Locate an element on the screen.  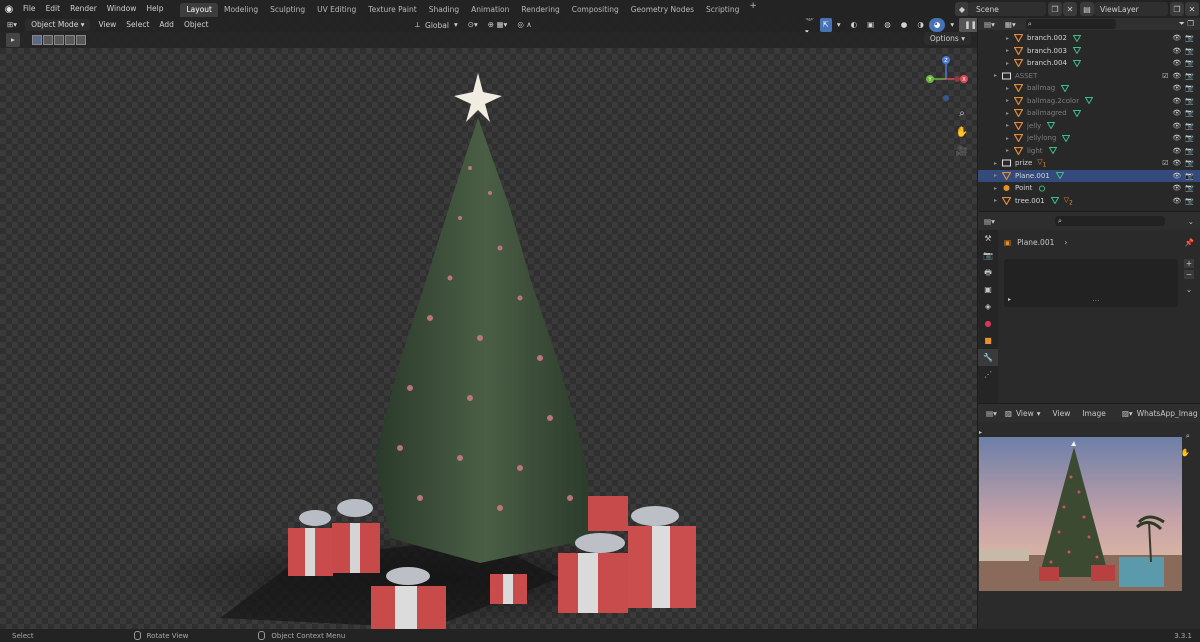
delete-scene-icon: ✕ is located at coordinates (1070, 9).